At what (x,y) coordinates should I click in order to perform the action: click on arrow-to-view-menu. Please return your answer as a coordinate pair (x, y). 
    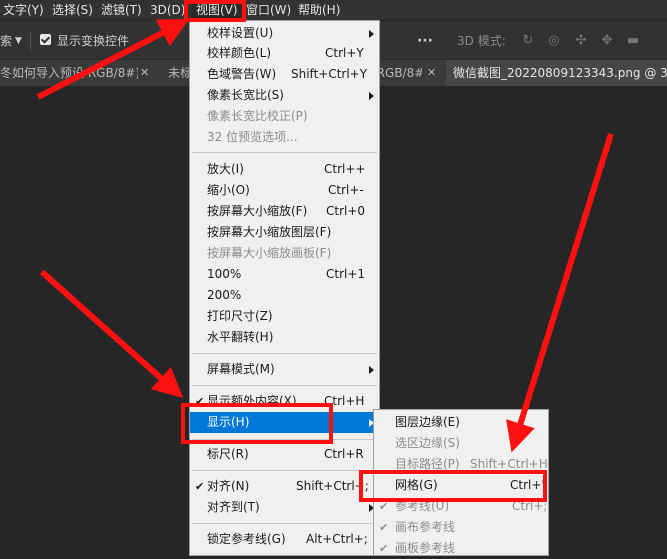
    Looking at the image, I should click on (113, 59).